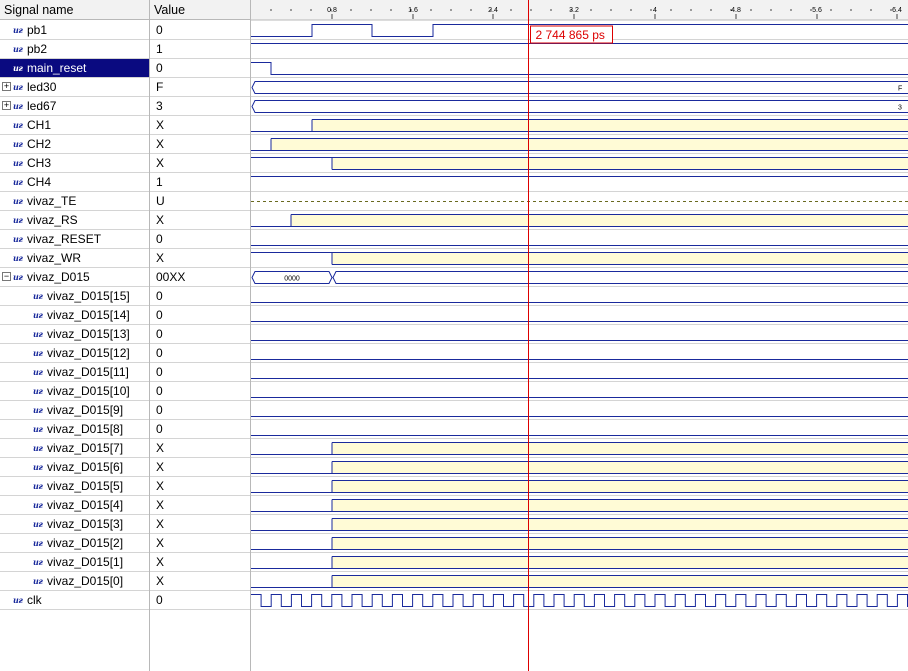 The image size is (908, 671). What do you see at coordinates (900, 108) in the screenshot?
I see `bus-value-label: 3` at bounding box center [900, 108].